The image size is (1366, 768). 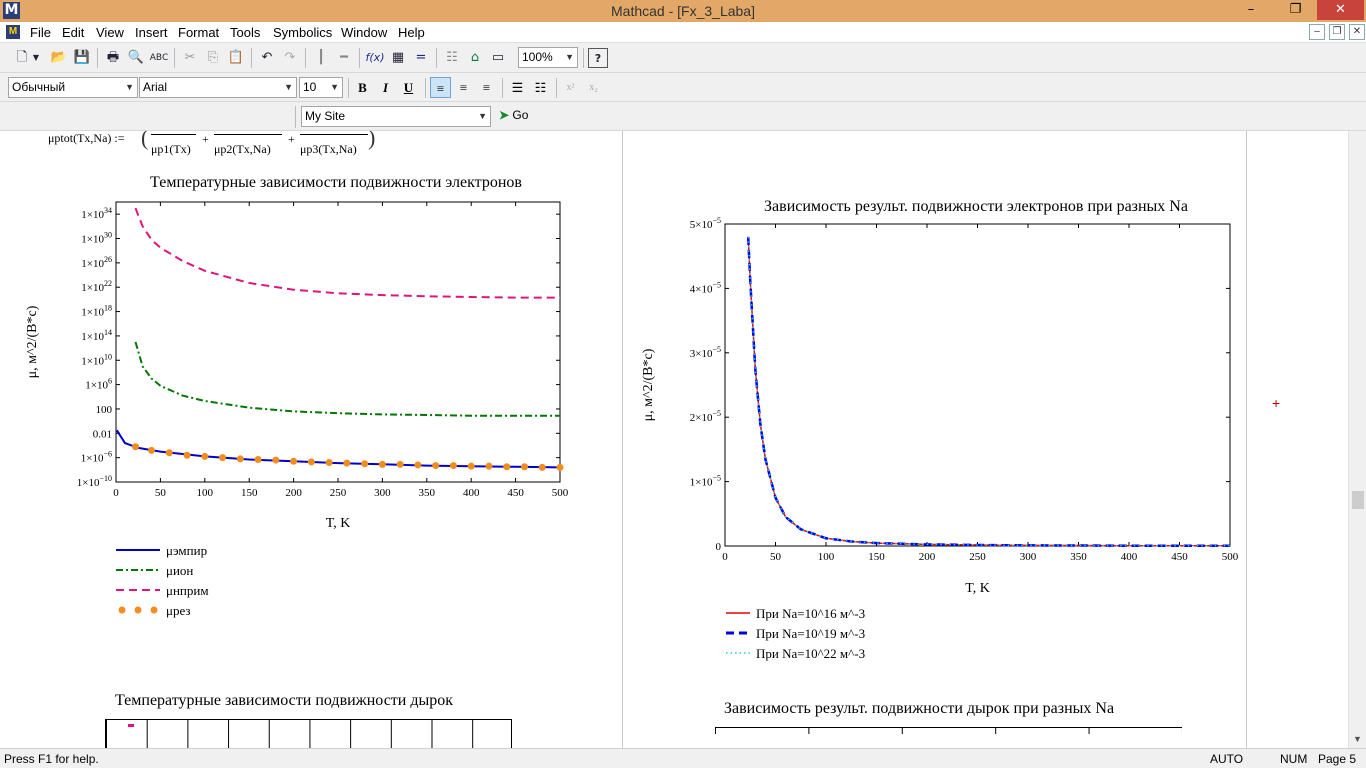 I want to click on redo-icon: ↷, so click(x=290, y=58).